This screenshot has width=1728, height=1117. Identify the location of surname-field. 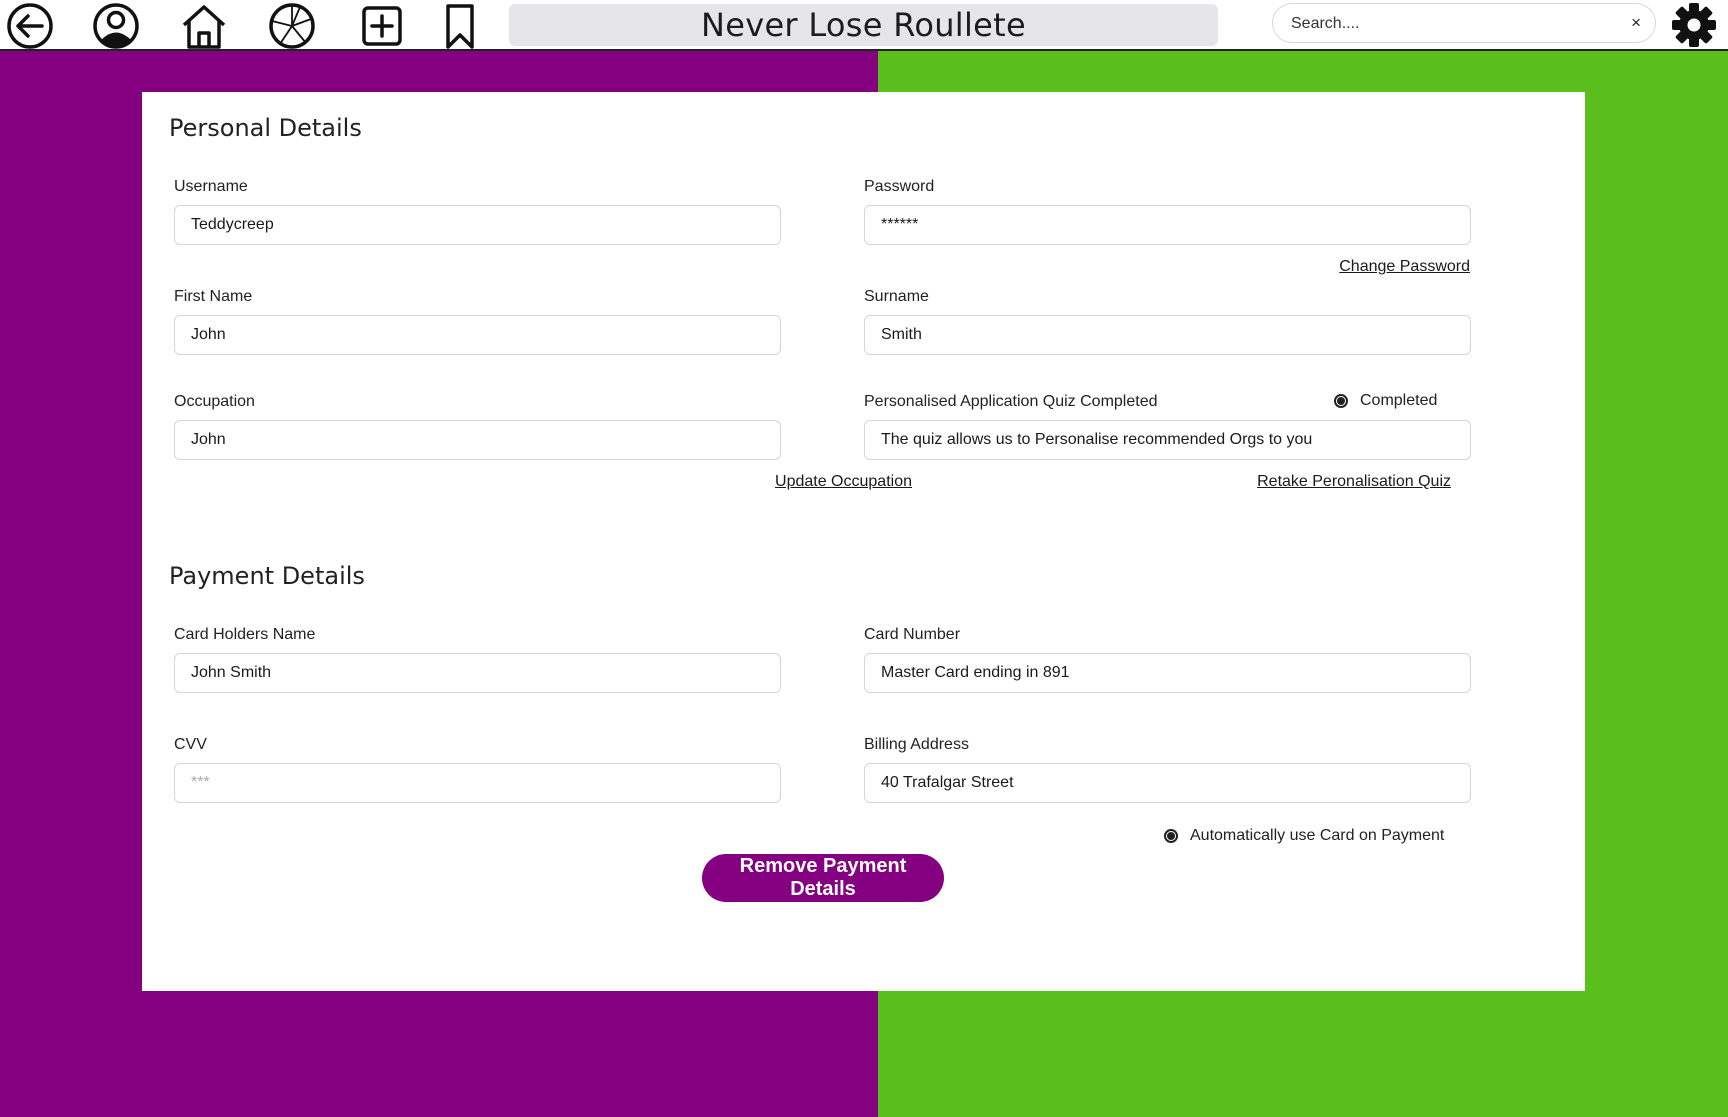
(1167, 335).